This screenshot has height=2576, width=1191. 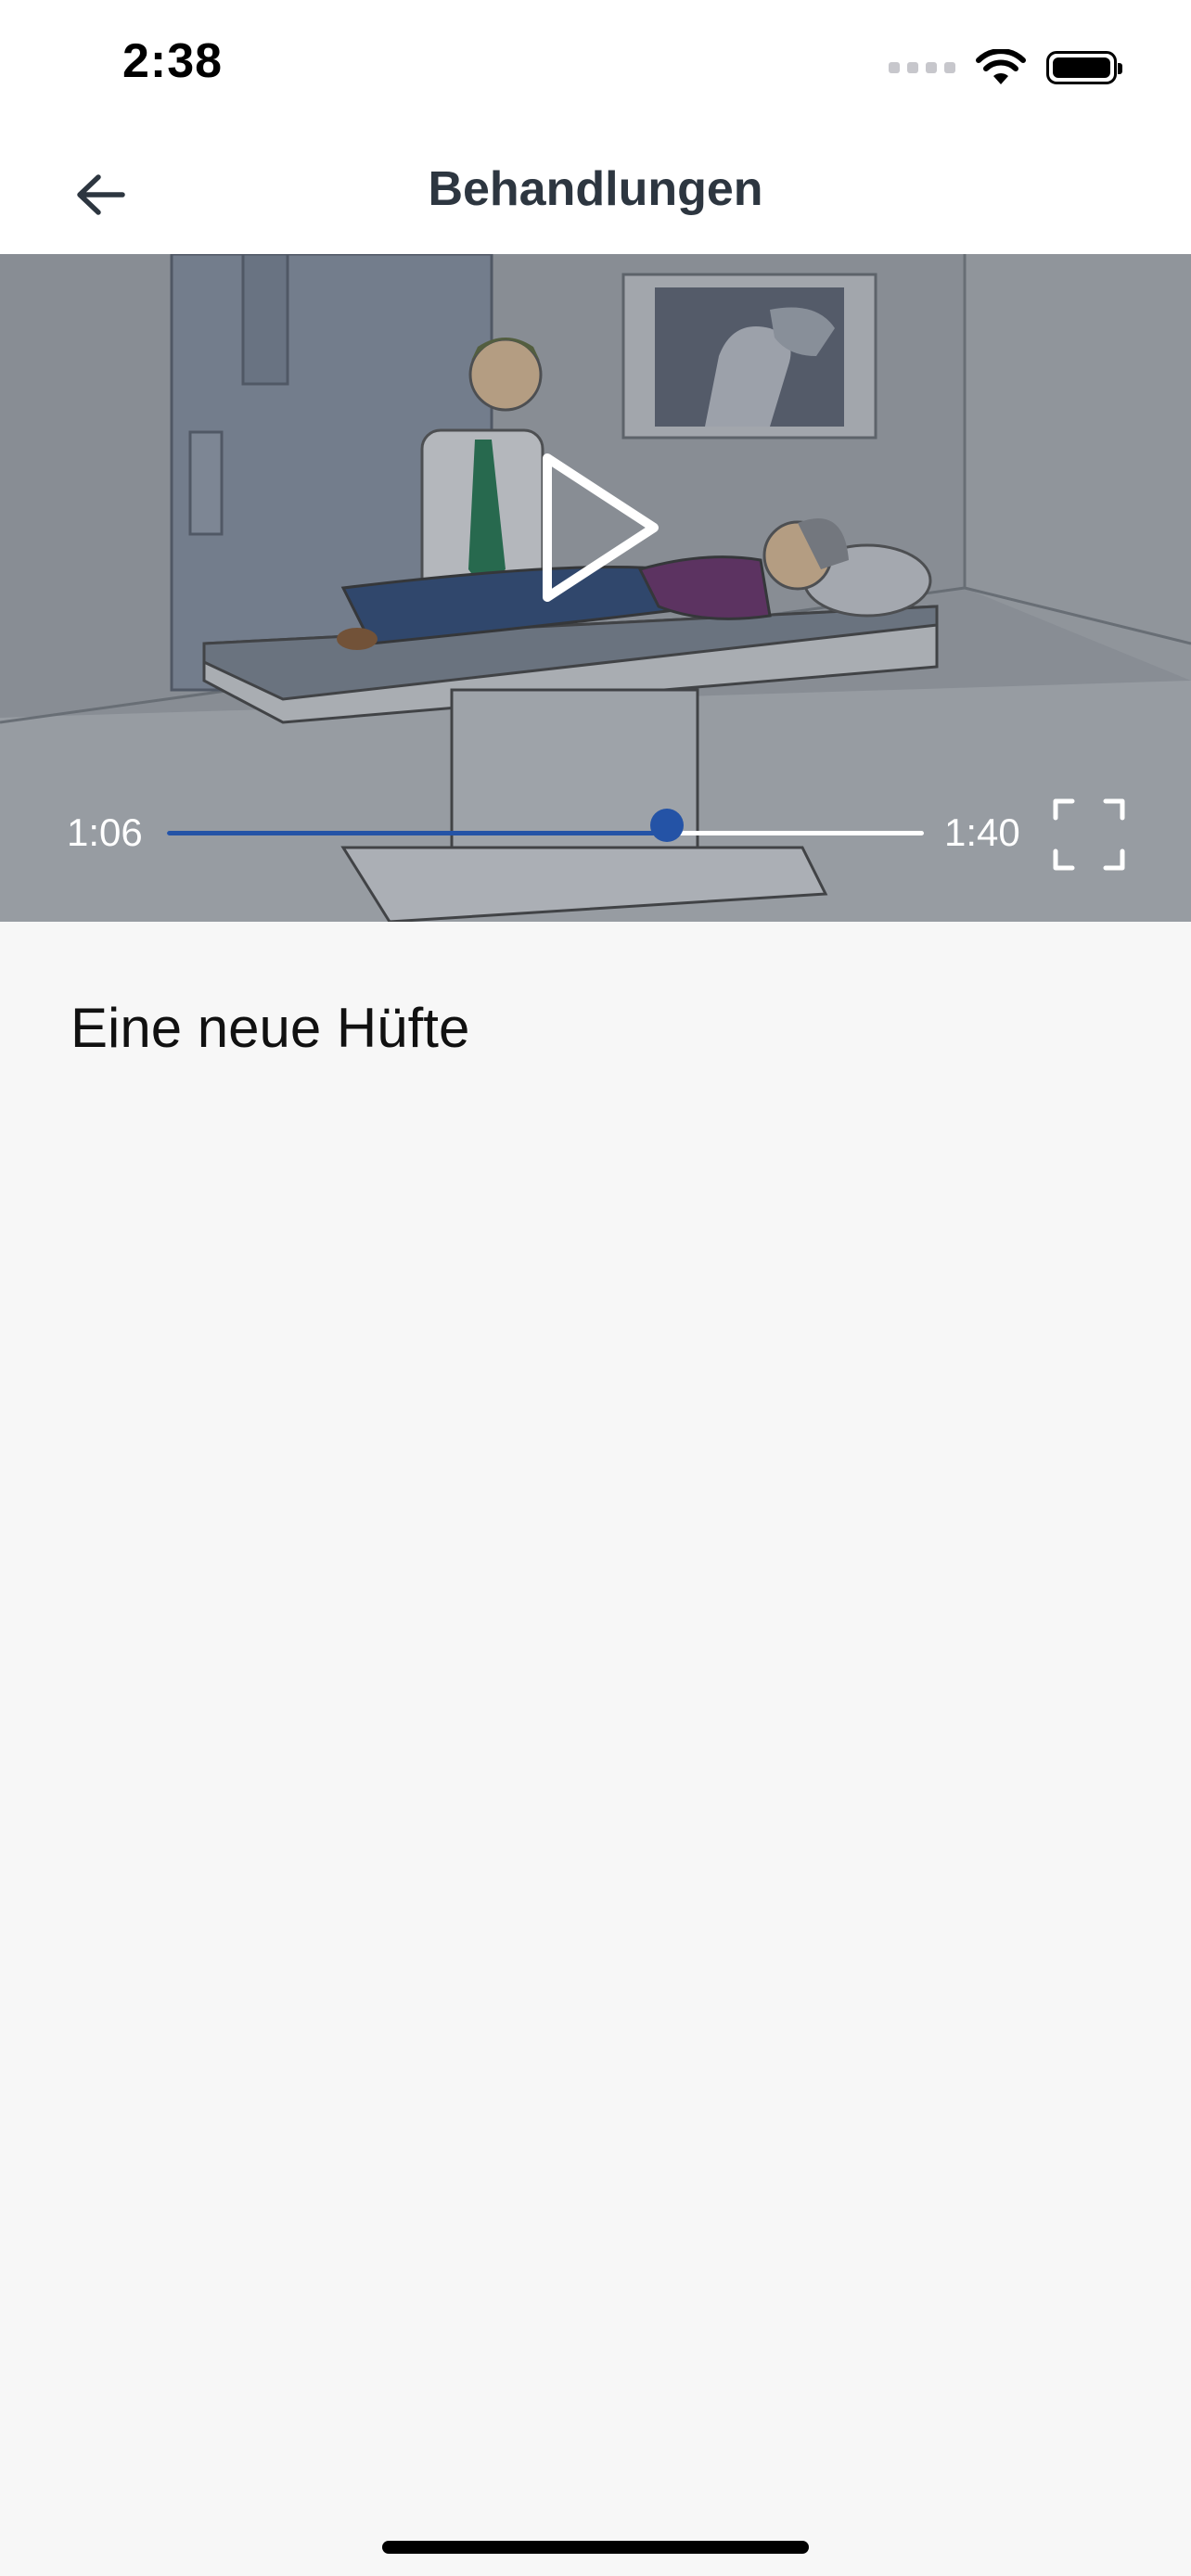 I want to click on home-indicator, so click(x=595, y=2547).